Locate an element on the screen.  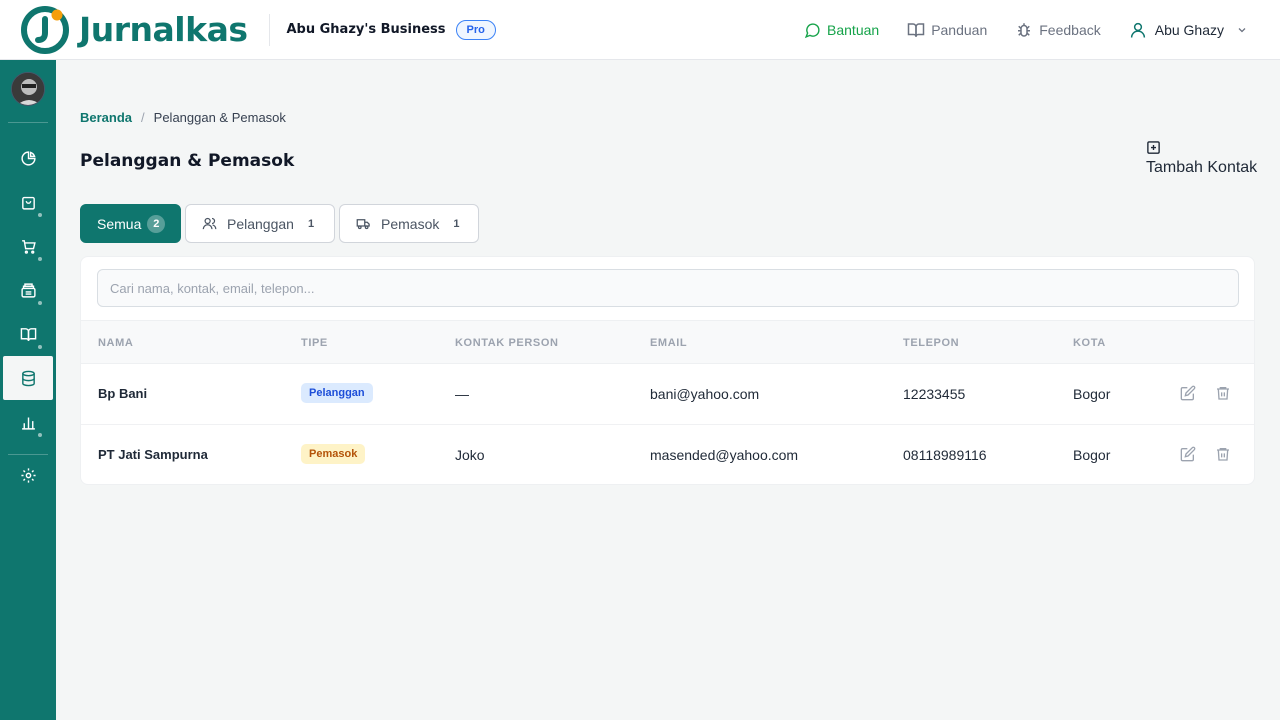
gear-icon is located at coordinates (28, 475).